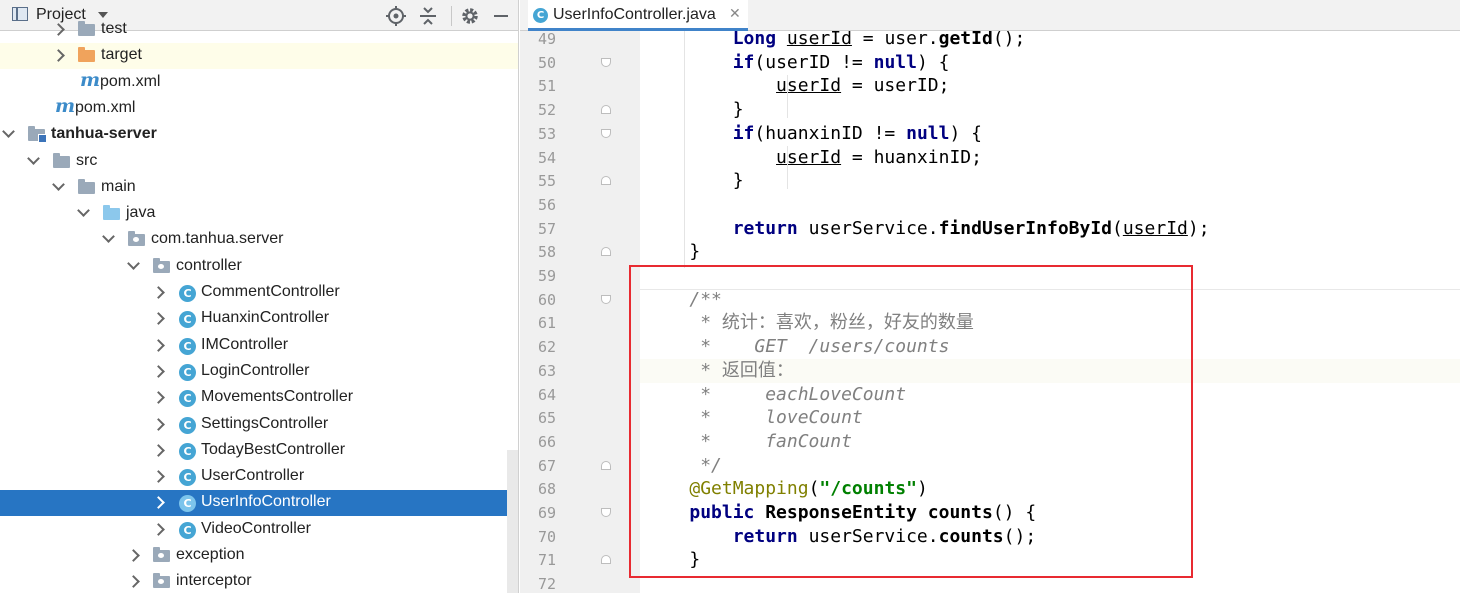 The image size is (1460, 593). Describe the element at coordinates (1050, 395) in the screenshot. I see `code-line: * eachLoveCount` at that location.